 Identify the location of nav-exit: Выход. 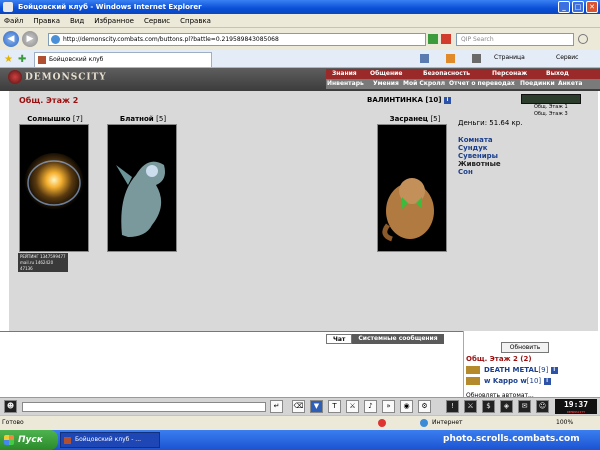
(557, 73).